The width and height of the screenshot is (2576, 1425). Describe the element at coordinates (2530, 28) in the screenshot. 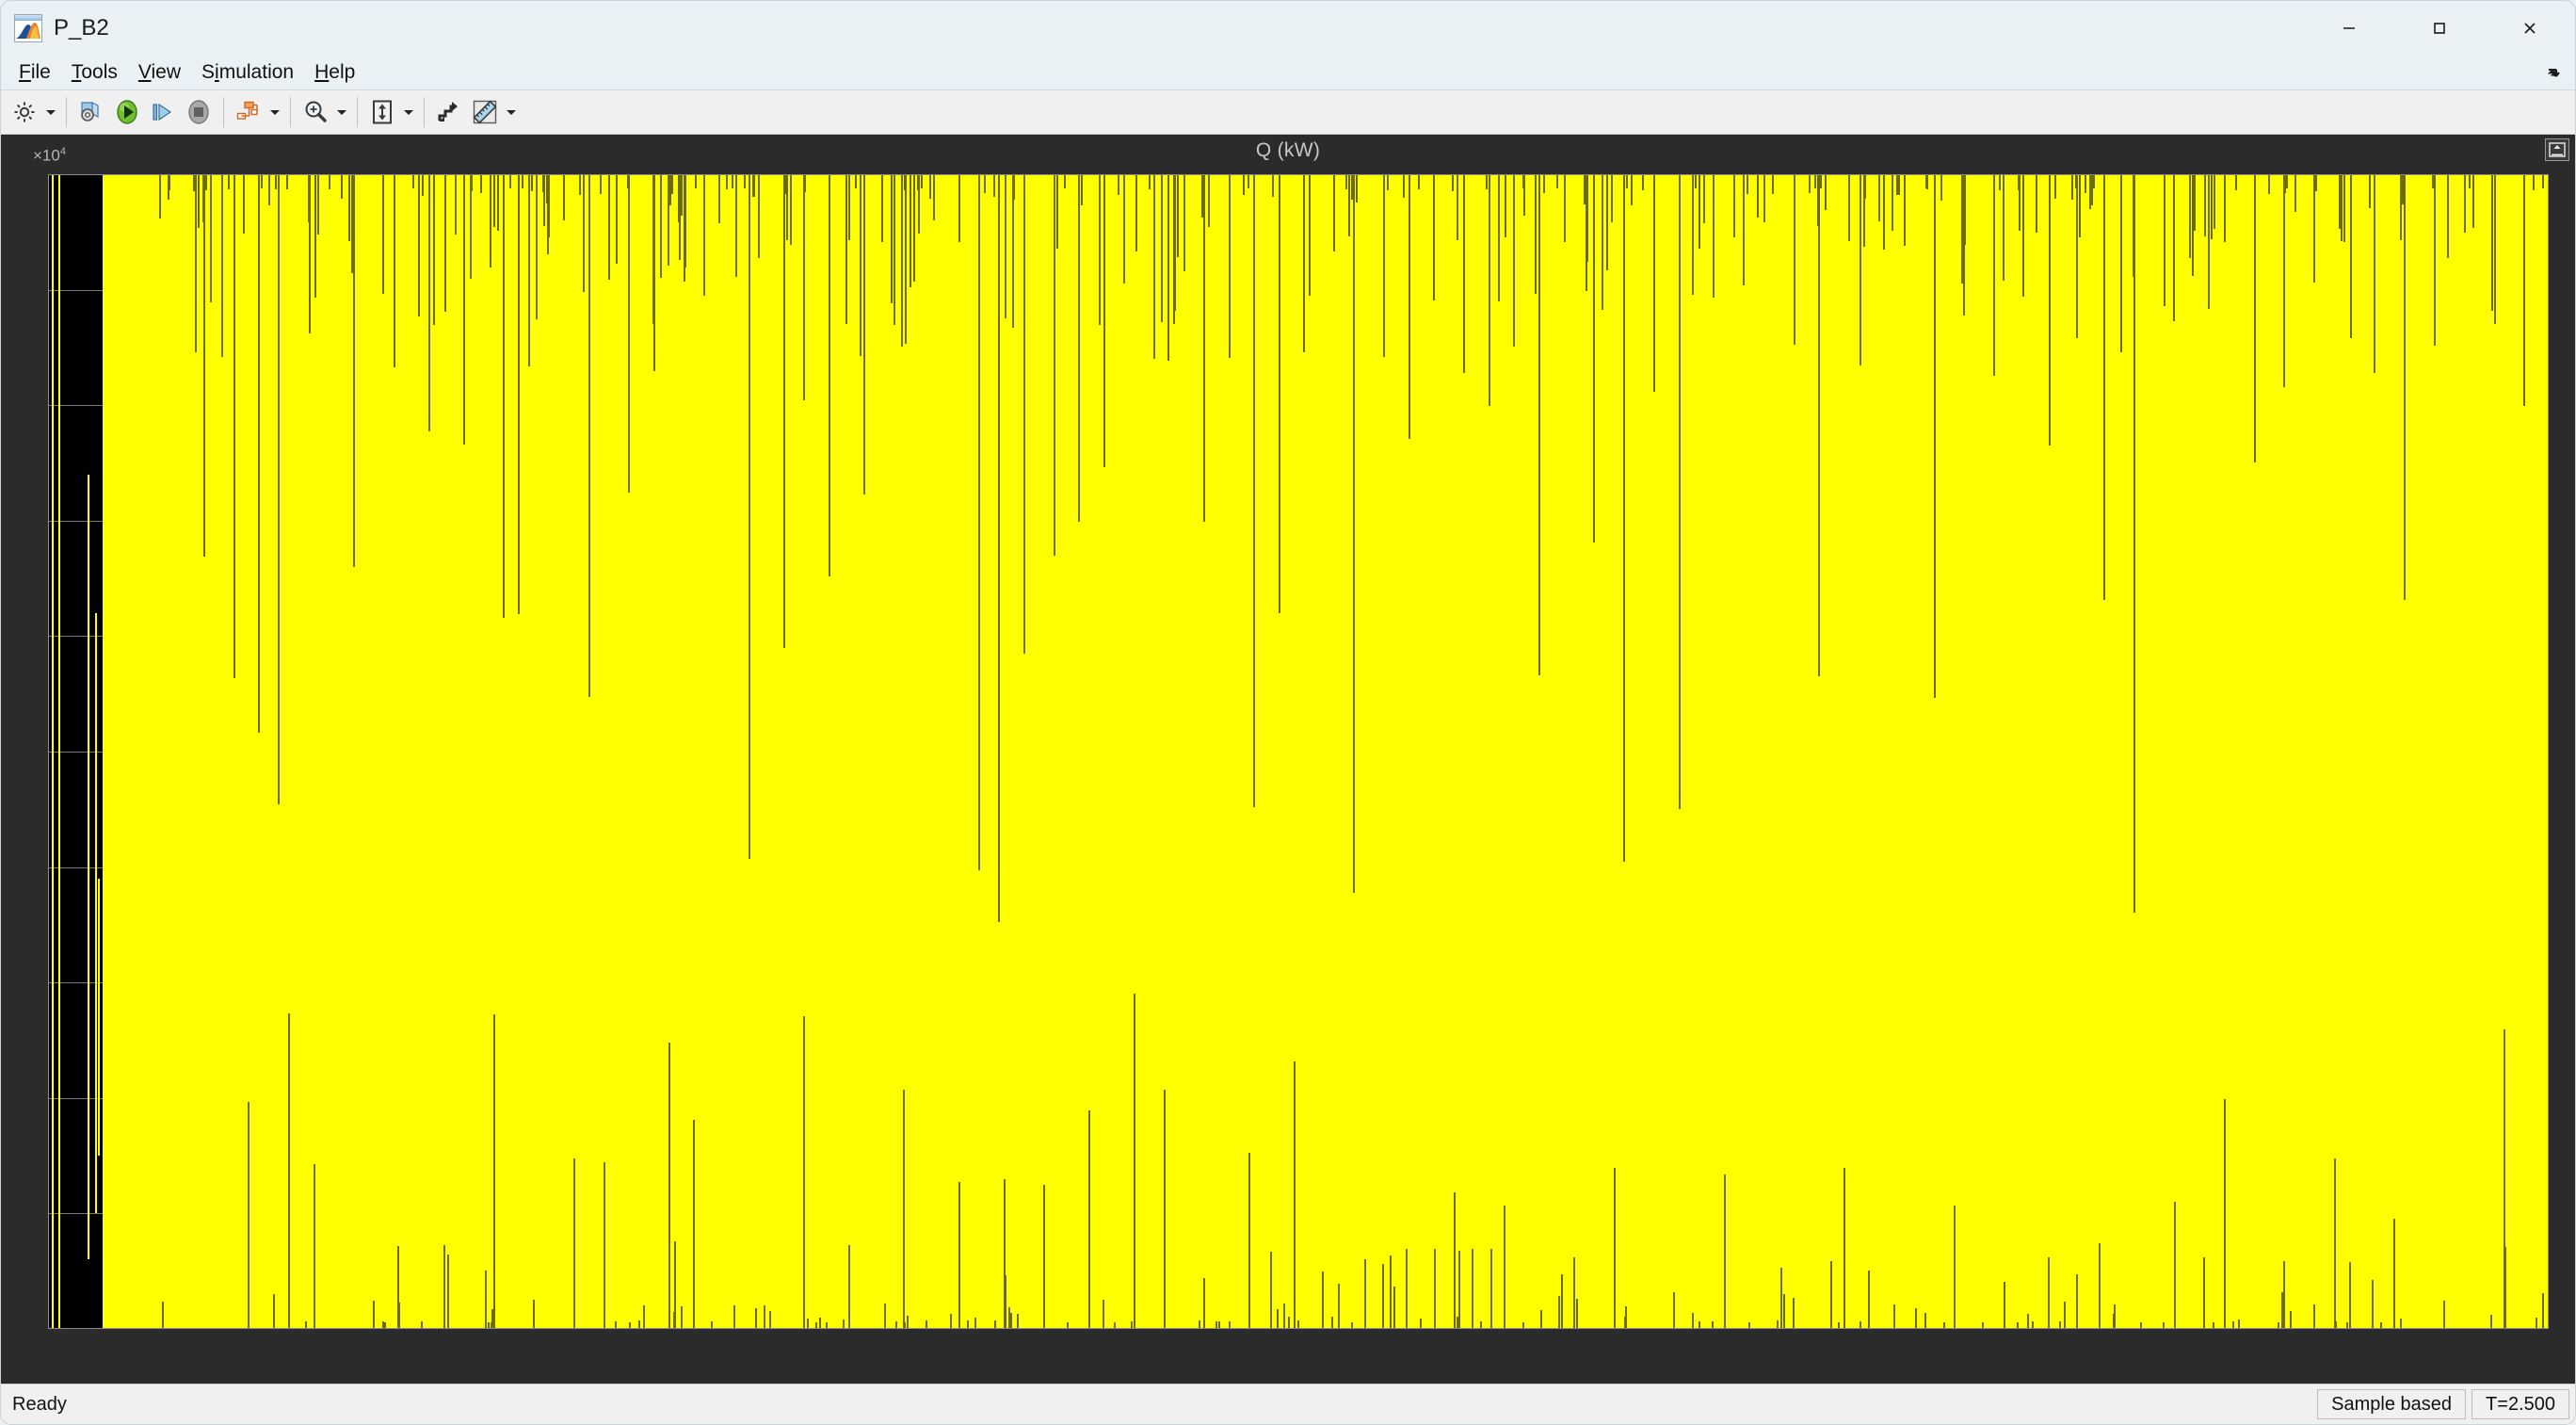

I see `close-button` at that location.